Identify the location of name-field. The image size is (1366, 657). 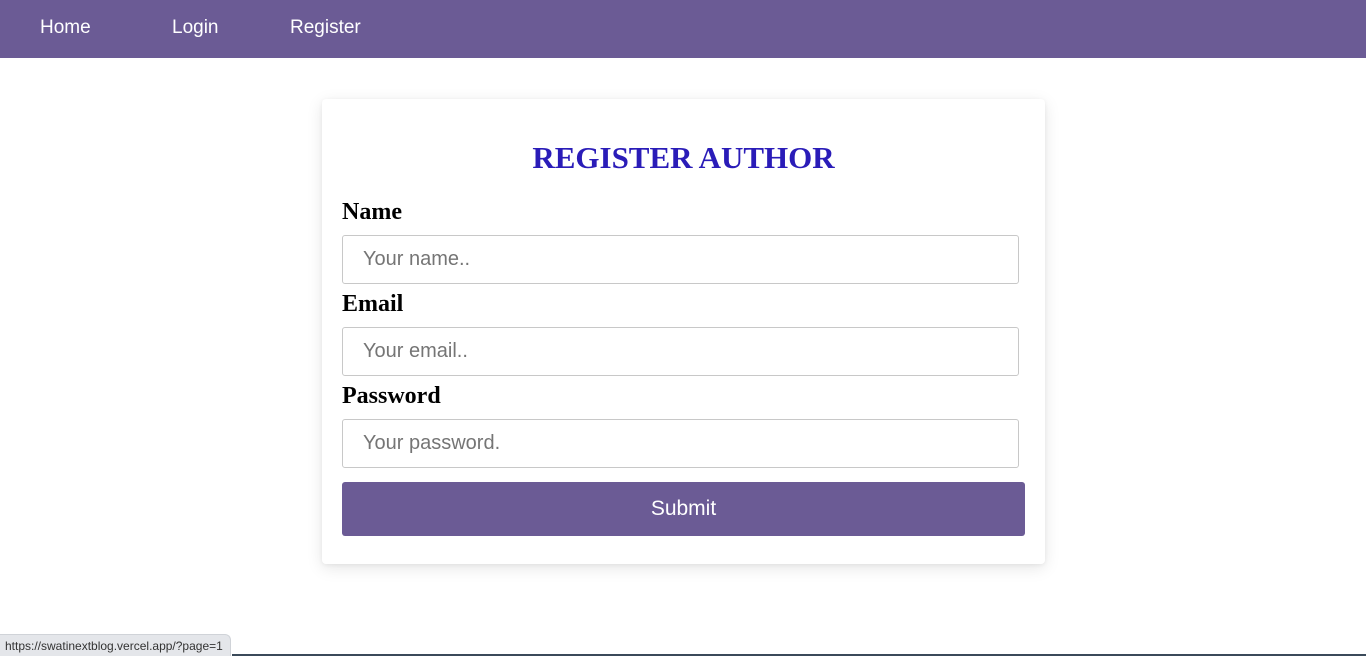
(680, 259).